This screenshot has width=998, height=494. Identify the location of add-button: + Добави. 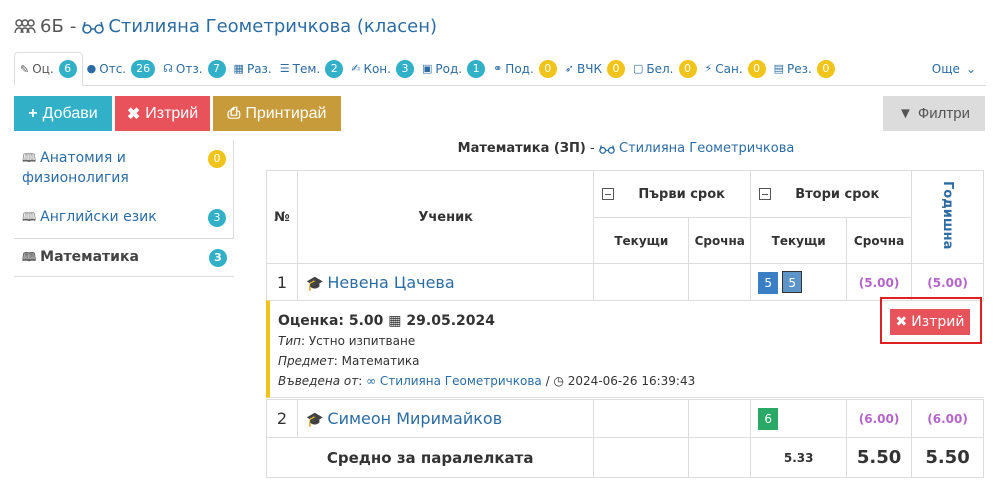
(63, 113).